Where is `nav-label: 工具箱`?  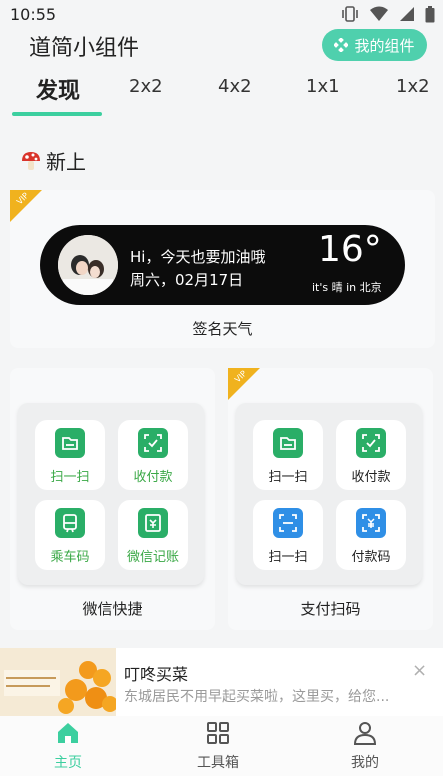
nav-label: 工具箱 is located at coordinates (218, 763).